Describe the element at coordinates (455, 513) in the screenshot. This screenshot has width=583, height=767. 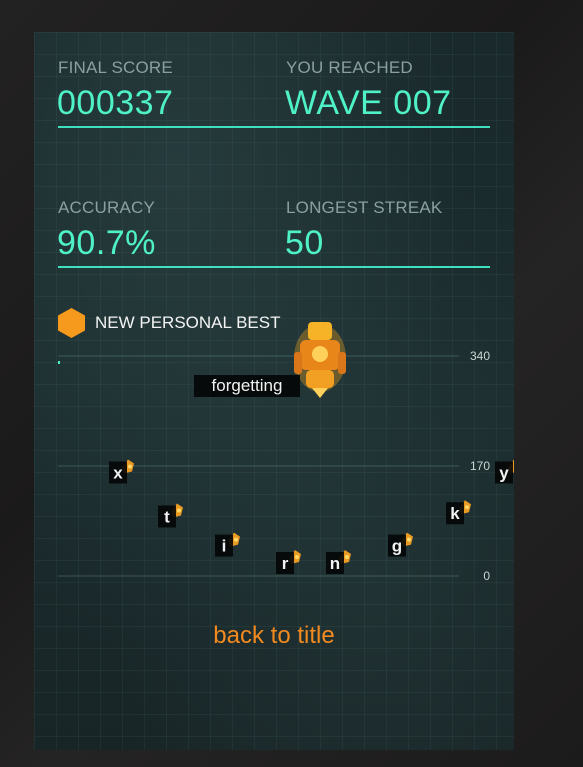
I see `point-label: k` at that location.